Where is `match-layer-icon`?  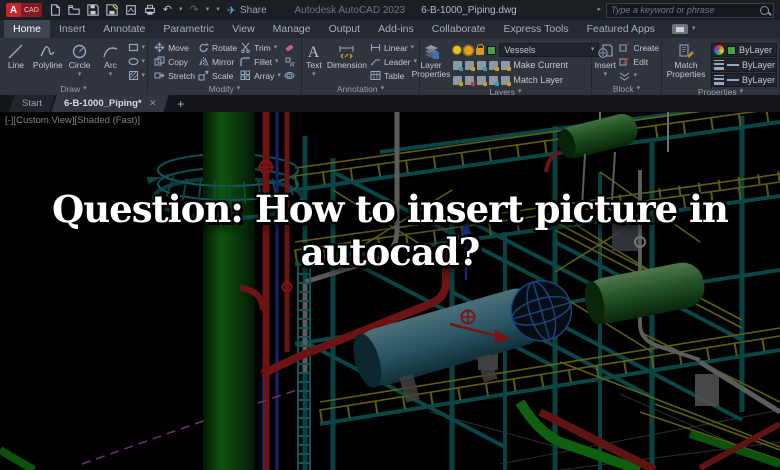
match-layer-icon is located at coordinates (506, 80).